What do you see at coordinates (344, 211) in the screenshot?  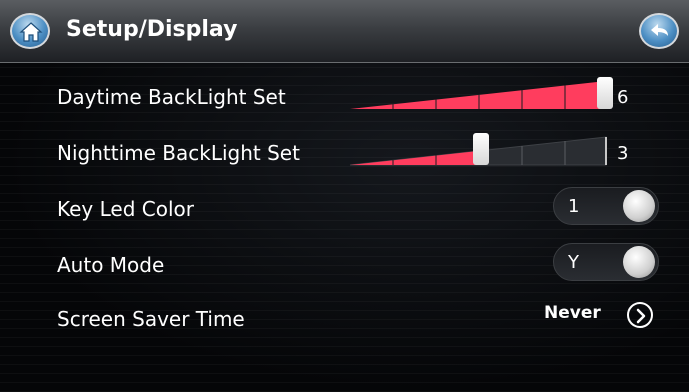 I see `key-led-color-row: Key Led Color 1` at bounding box center [344, 211].